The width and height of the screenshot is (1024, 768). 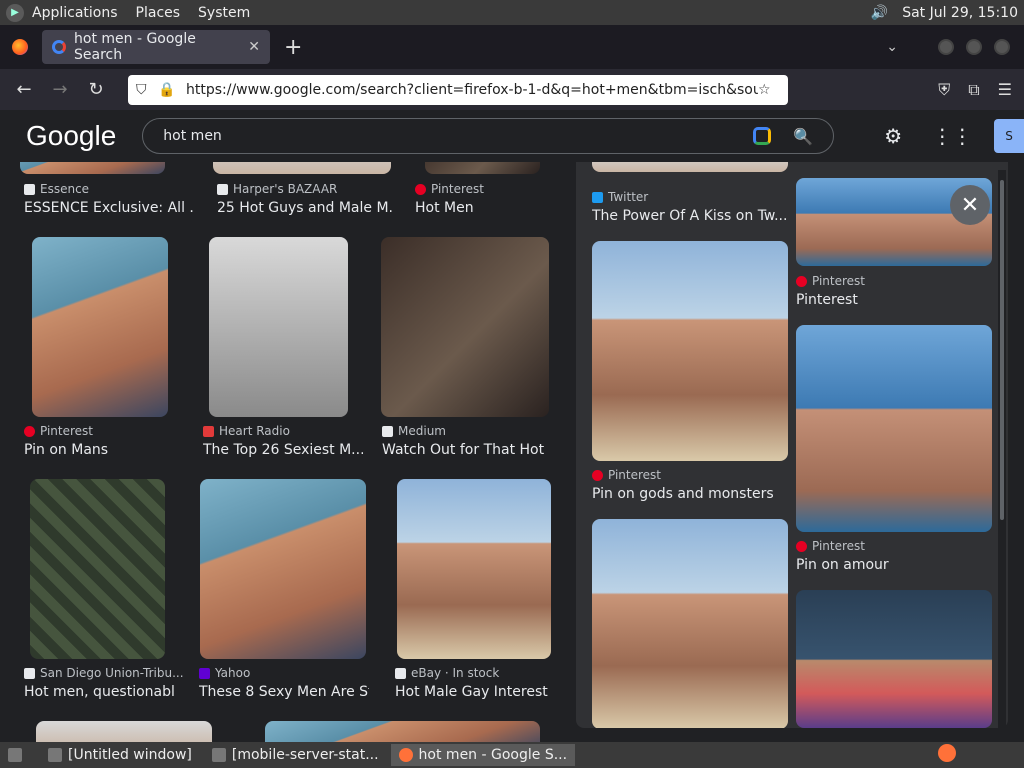 I want to click on menu-applications: Applications, so click(x=75, y=13).